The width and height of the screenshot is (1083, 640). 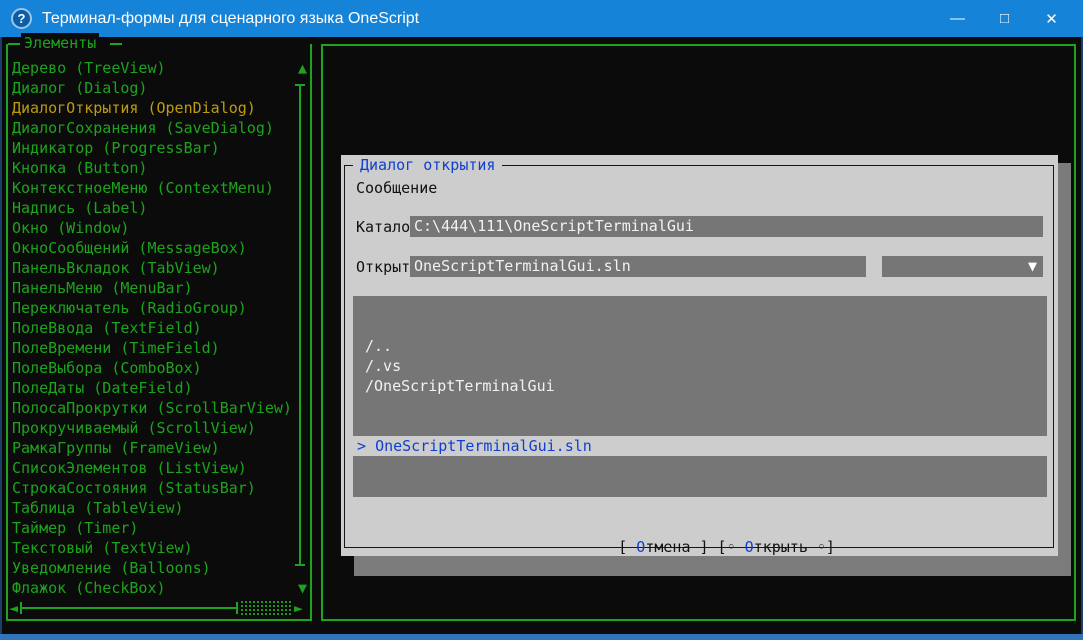 What do you see at coordinates (150, 268) in the screenshot?
I see `sidebar-item: ПанельВкладок (TabView)` at bounding box center [150, 268].